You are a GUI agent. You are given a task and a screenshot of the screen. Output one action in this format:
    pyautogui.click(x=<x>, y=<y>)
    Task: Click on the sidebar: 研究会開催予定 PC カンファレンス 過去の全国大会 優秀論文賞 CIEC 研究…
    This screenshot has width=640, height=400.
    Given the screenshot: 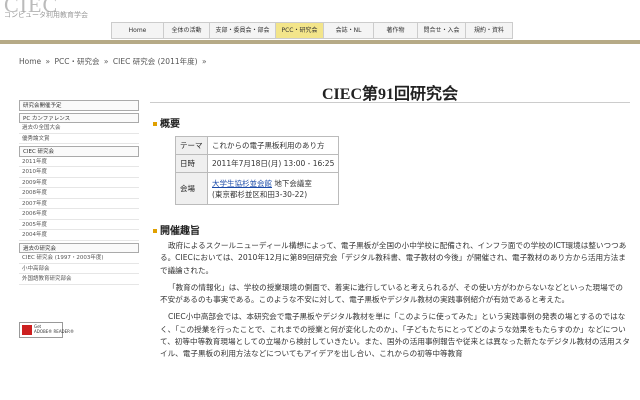 What is the action you would take?
    pyautogui.click(x=79, y=191)
    